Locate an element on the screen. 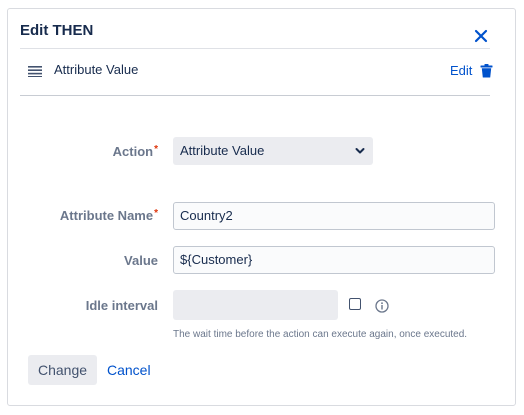  info-icon is located at coordinates (382, 306).